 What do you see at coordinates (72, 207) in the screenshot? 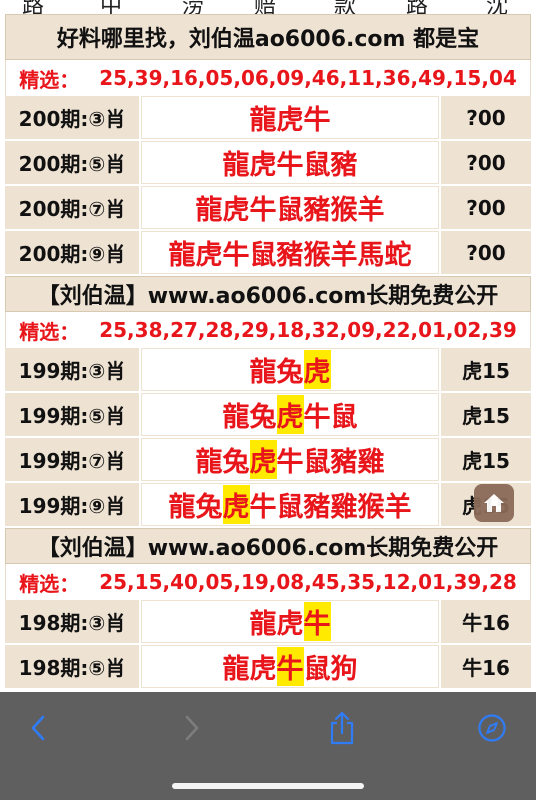
I see `period-cell: 200期:⑦肖` at bounding box center [72, 207].